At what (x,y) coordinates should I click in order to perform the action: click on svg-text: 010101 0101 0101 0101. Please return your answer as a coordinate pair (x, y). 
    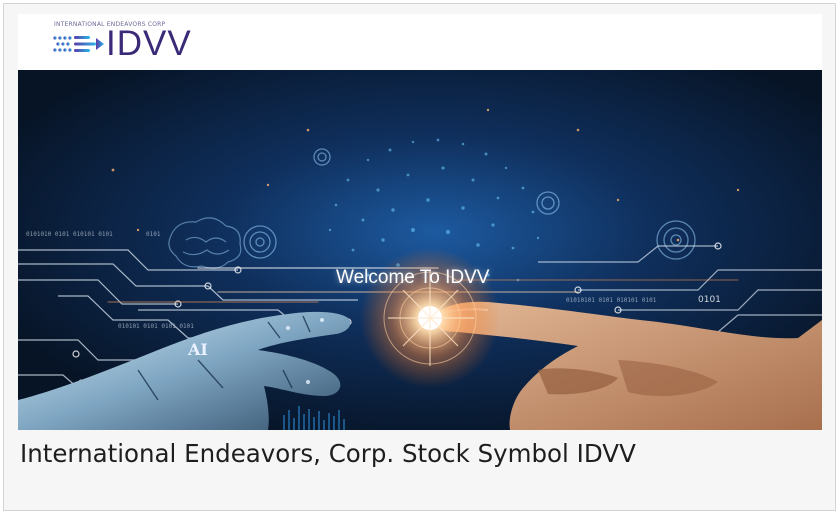
    Looking at the image, I should click on (156, 326).